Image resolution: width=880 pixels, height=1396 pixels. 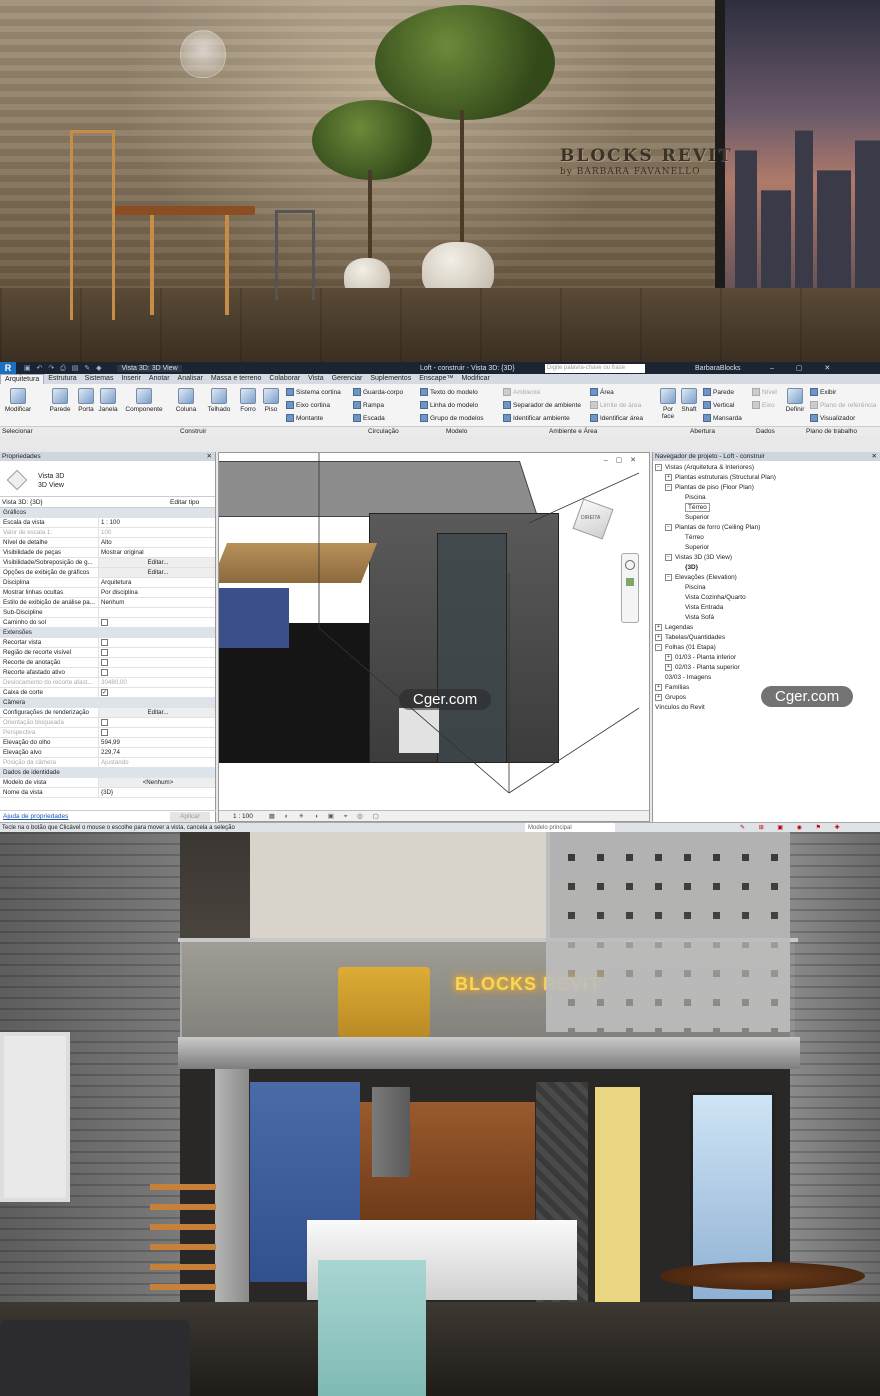 I want to click on property-value: Por disciplina, so click(x=156, y=592).